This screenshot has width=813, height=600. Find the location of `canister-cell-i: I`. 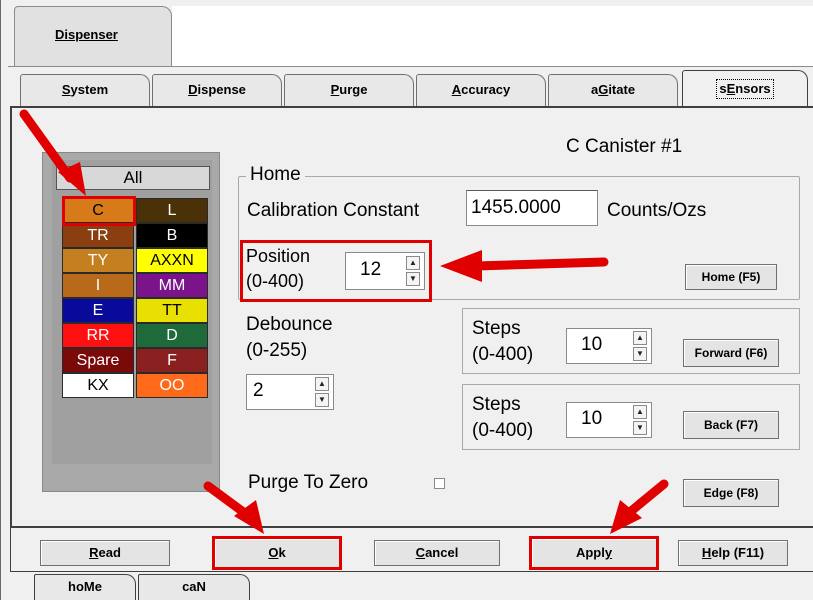

canister-cell-i: I is located at coordinates (98, 285).